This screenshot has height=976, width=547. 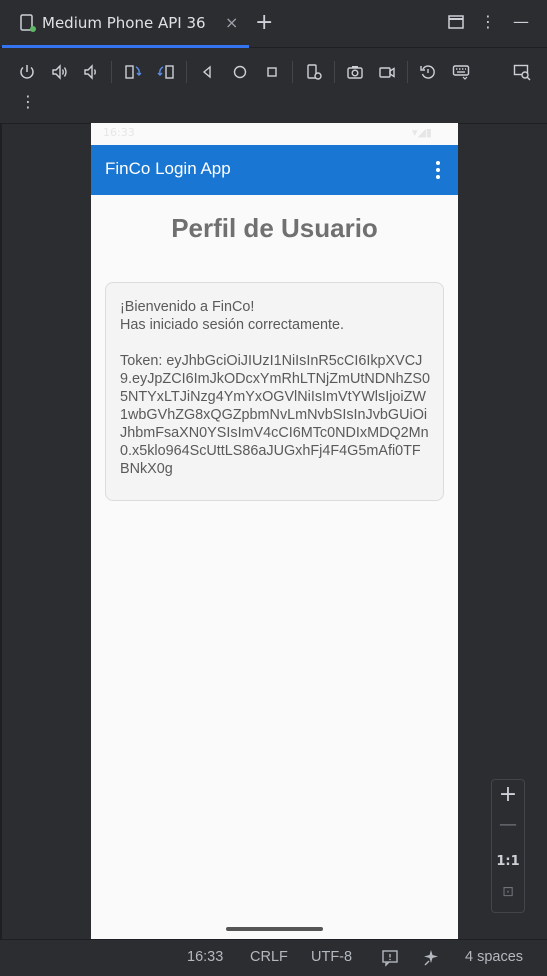 I want to click on reset-button, so click(x=428, y=72).